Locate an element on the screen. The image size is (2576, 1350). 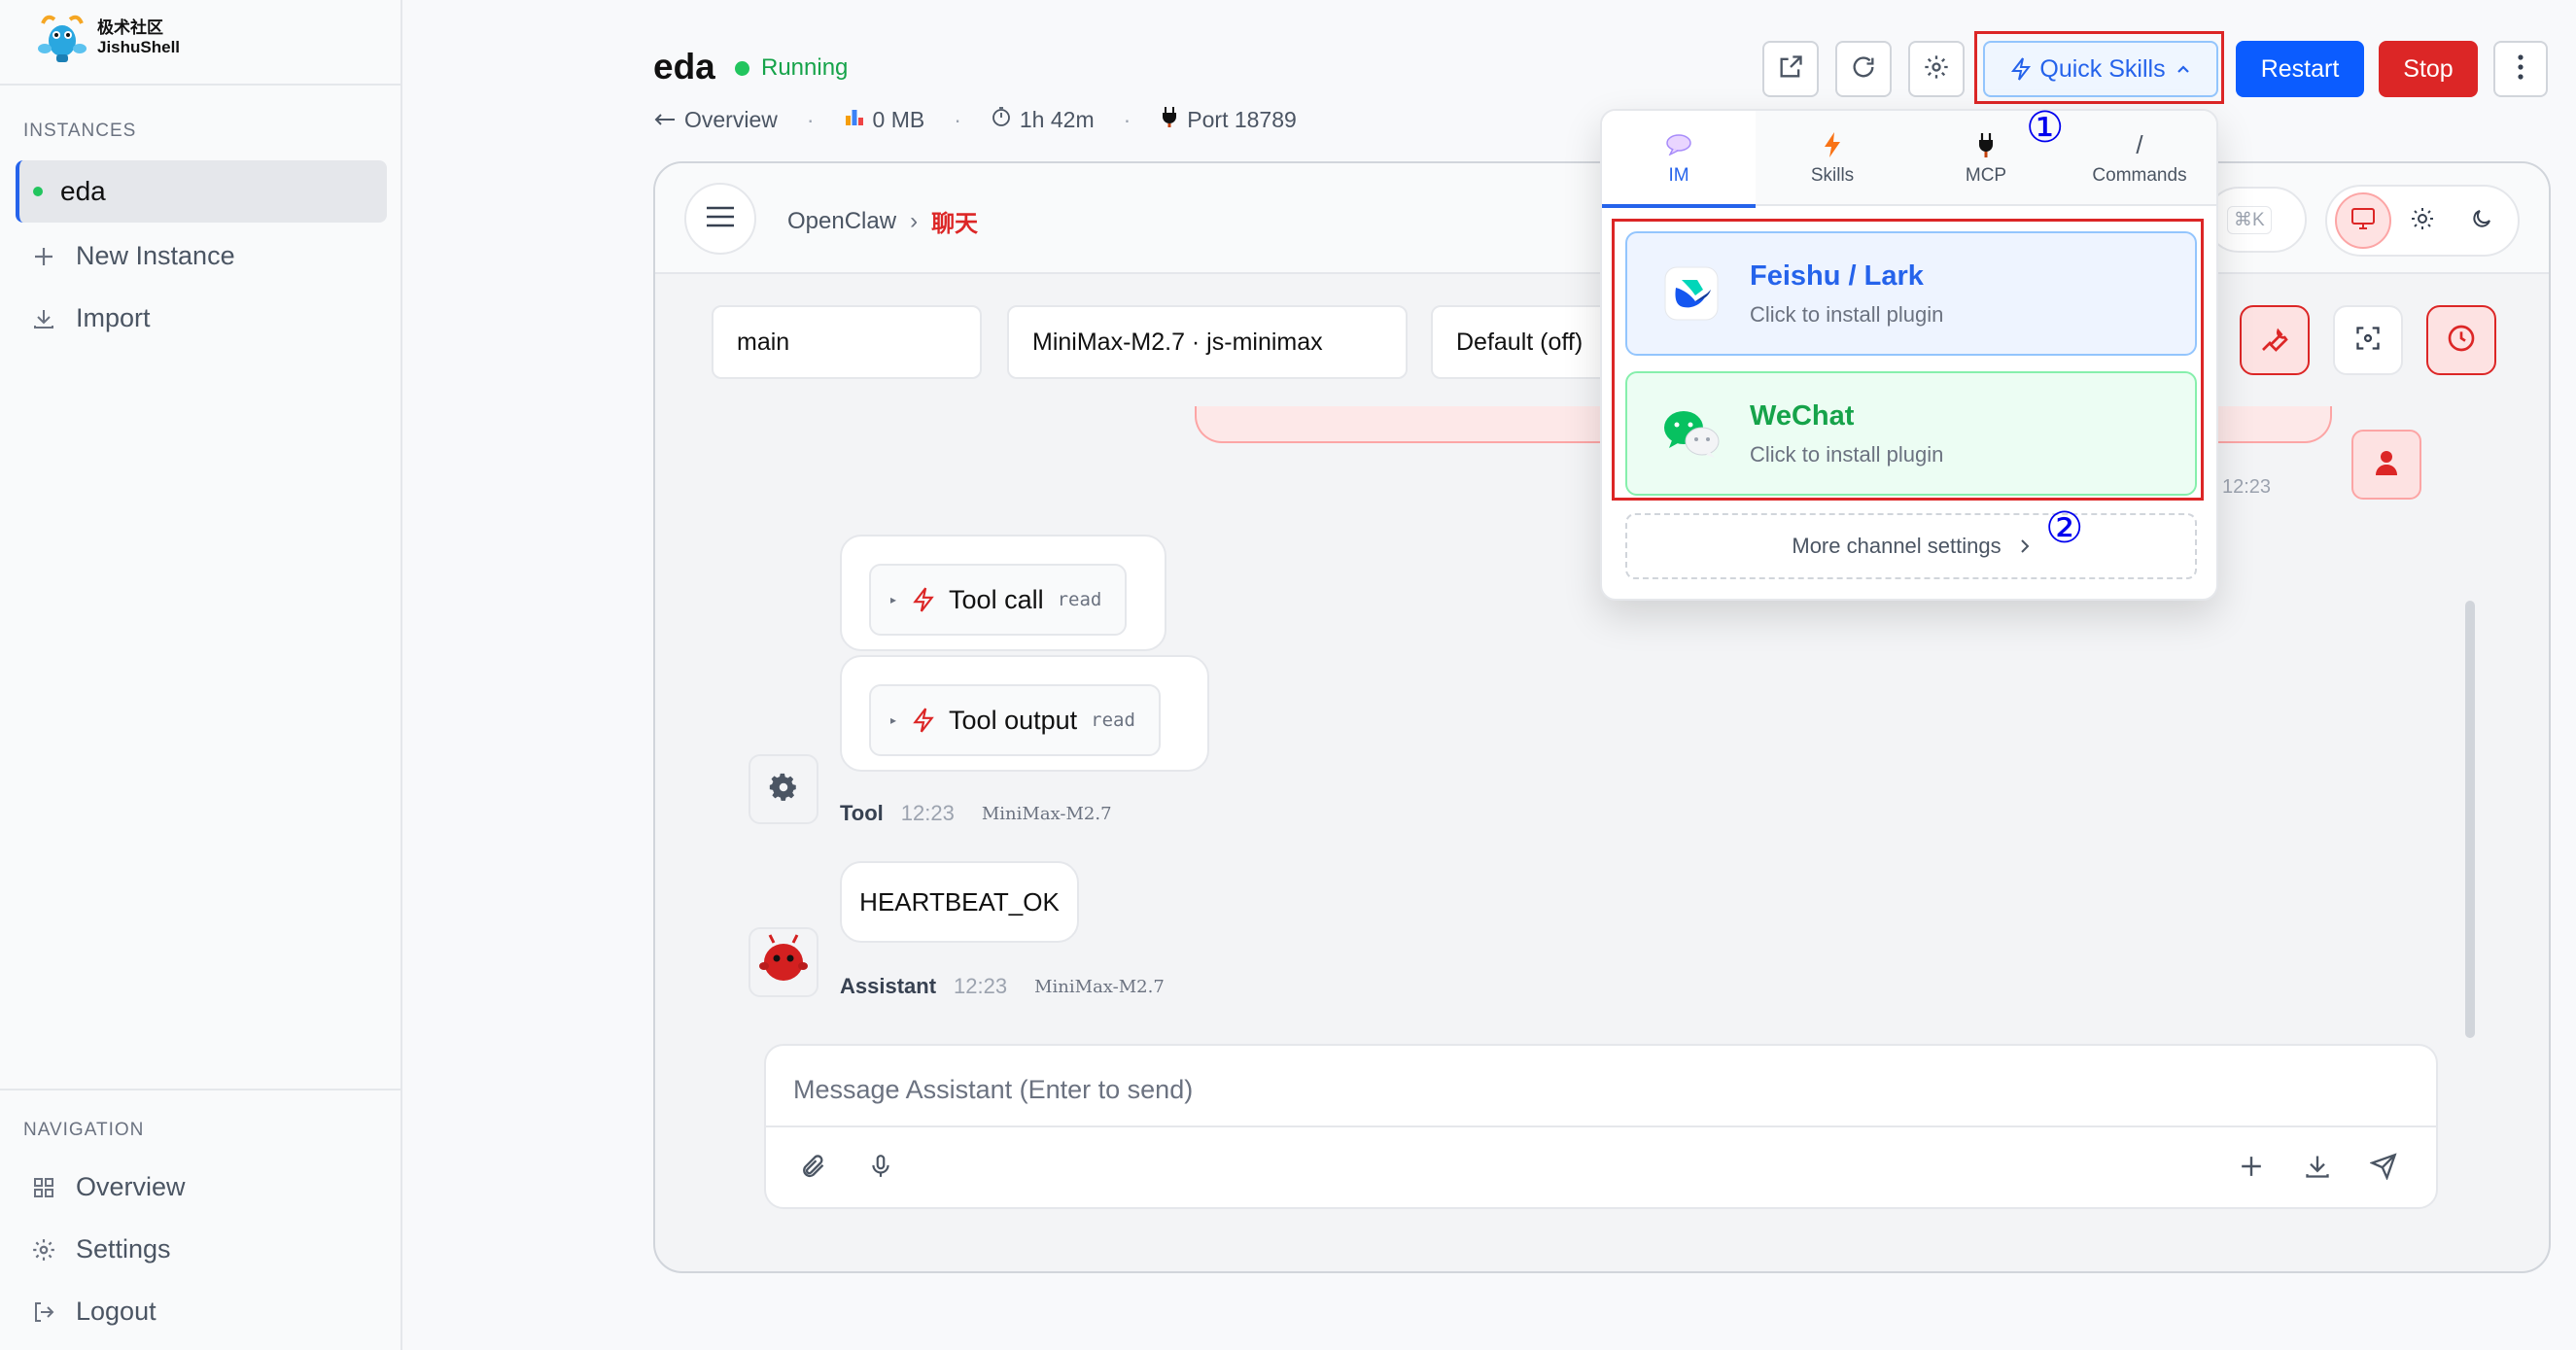
attach-button is located at coordinates (813, 1168).